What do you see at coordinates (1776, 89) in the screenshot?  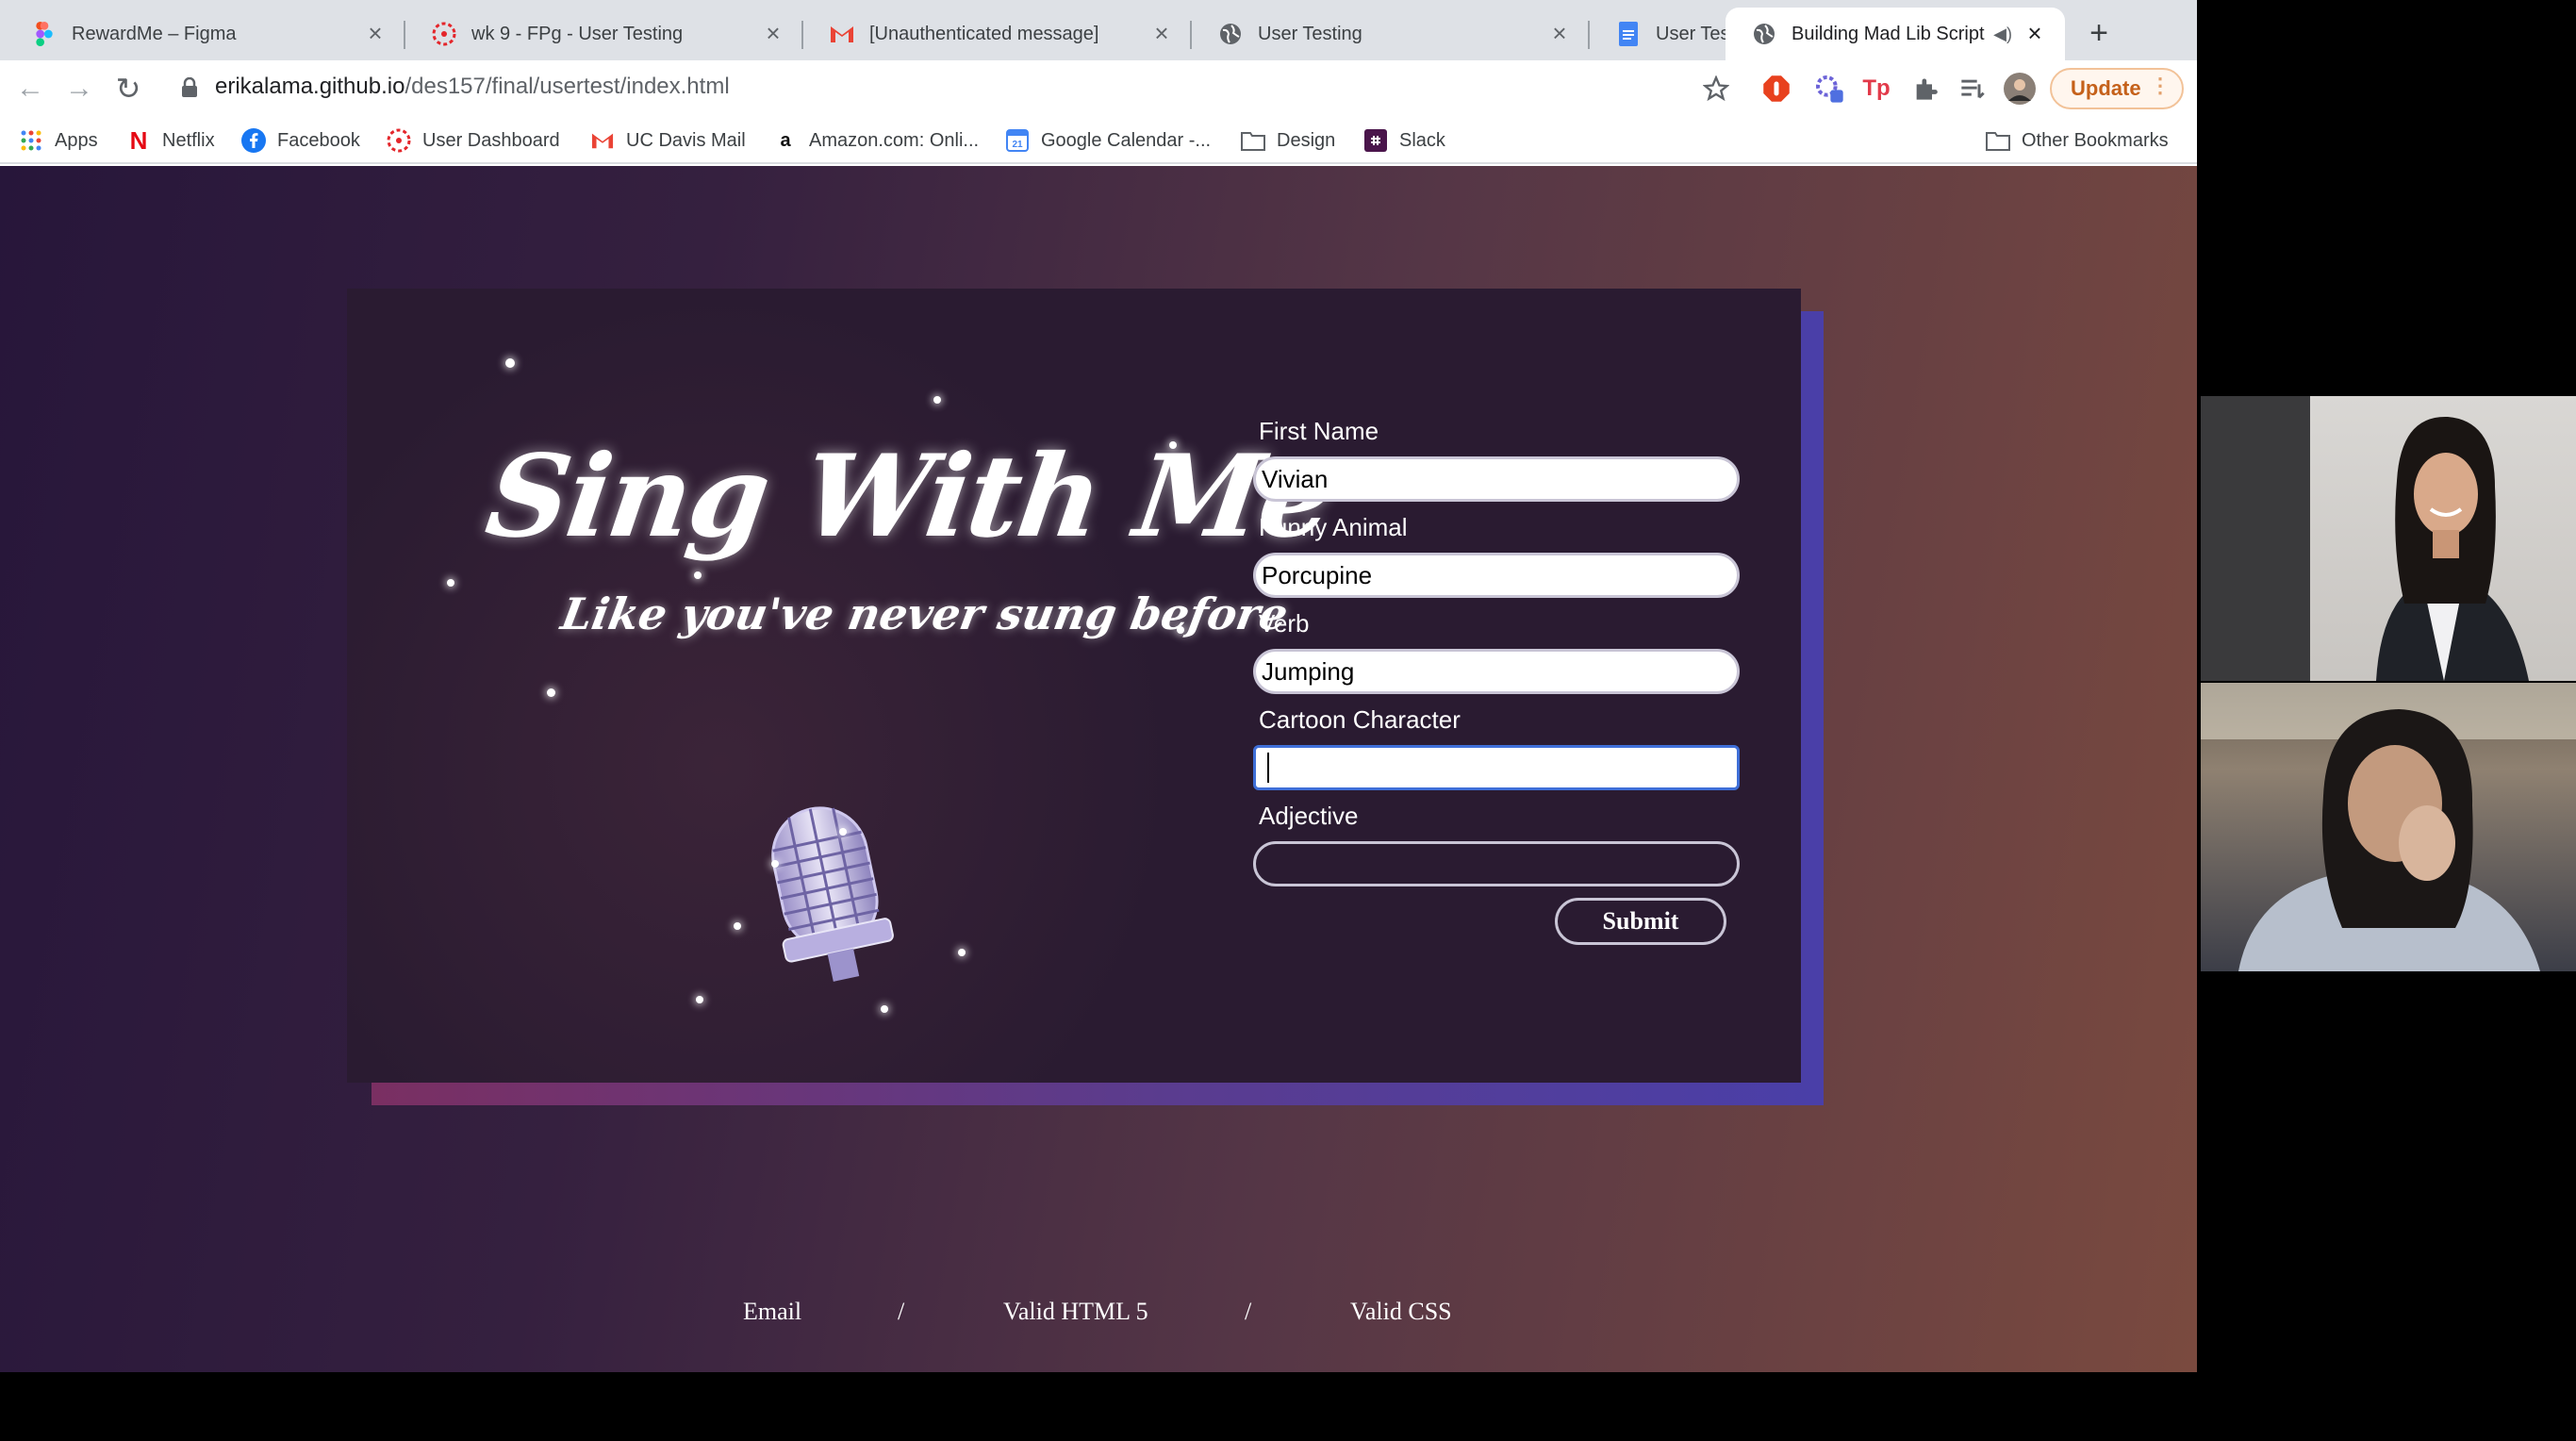 I see `adblock-extension-icon` at bounding box center [1776, 89].